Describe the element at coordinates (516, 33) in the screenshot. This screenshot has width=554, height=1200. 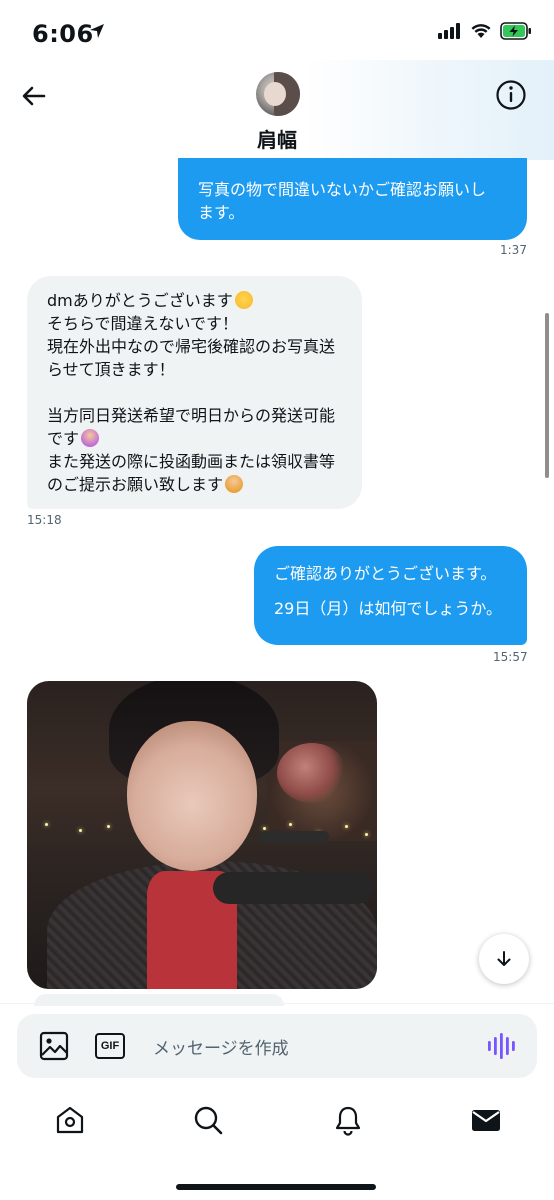
I see `battery-charging-icon` at that location.